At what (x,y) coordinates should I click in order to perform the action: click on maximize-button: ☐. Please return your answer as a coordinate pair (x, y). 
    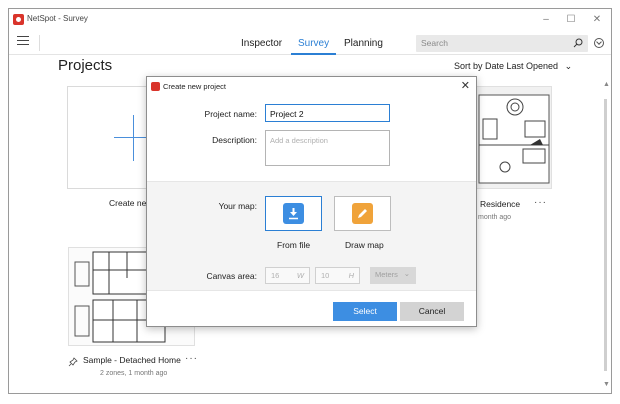
    Looking at the image, I should click on (571, 20).